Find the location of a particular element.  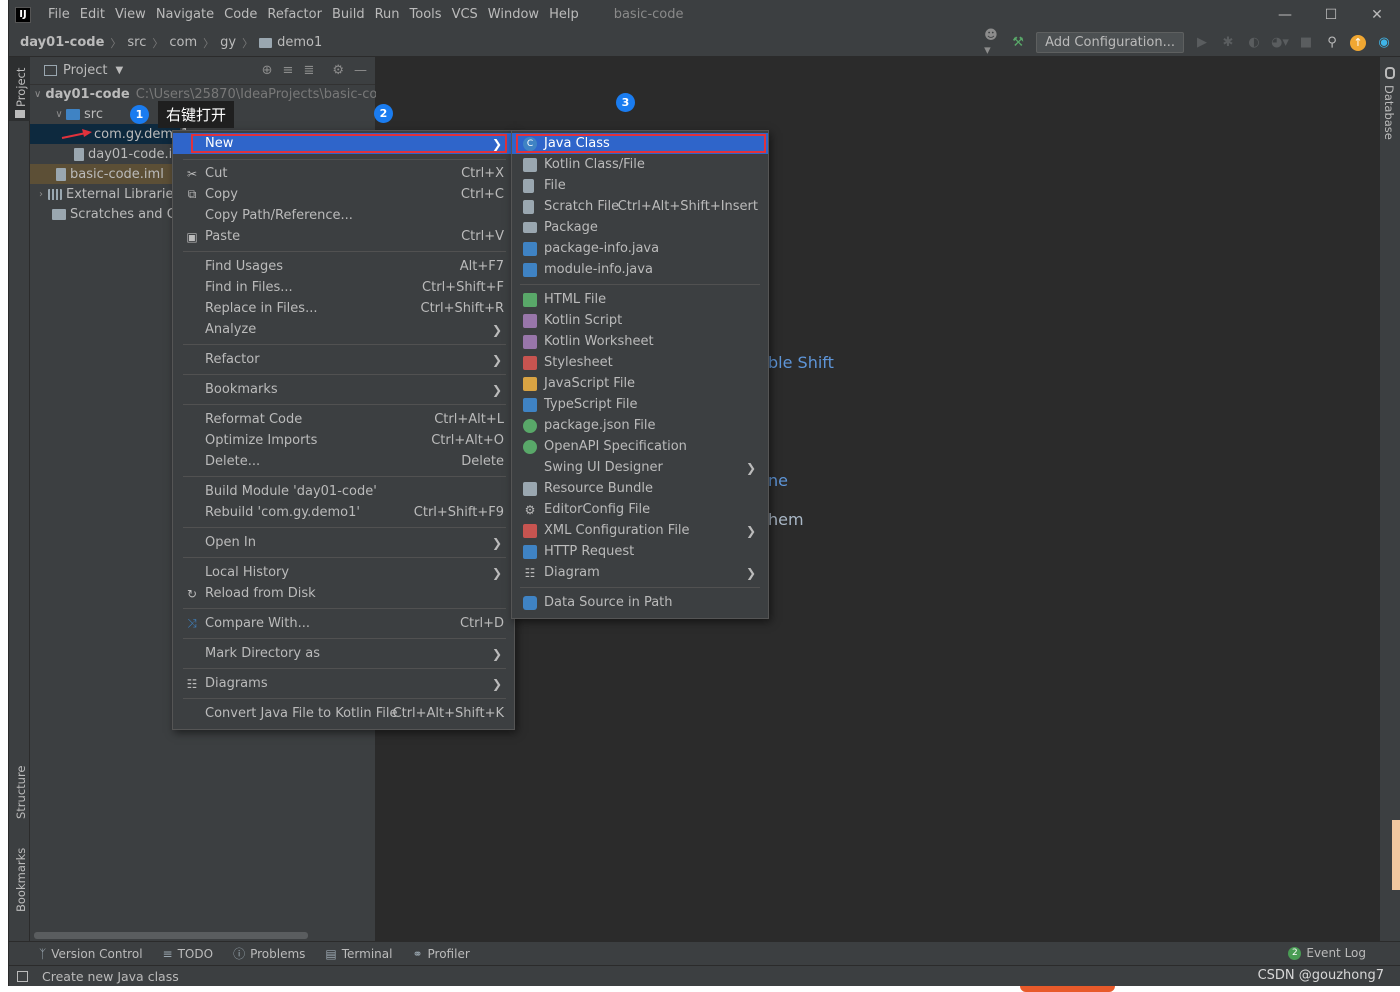

crumb-project: day01-code is located at coordinates (62, 42).